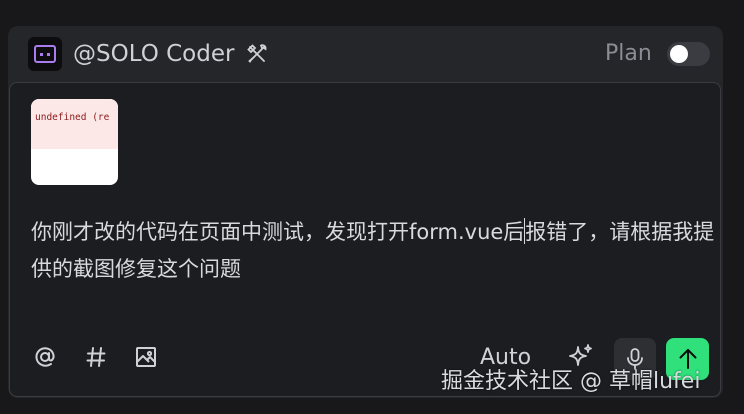 This screenshot has height=414, width=744. What do you see at coordinates (257, 54) in the screenshot?
I see `tools-icon` at bounding box center [257, 54].